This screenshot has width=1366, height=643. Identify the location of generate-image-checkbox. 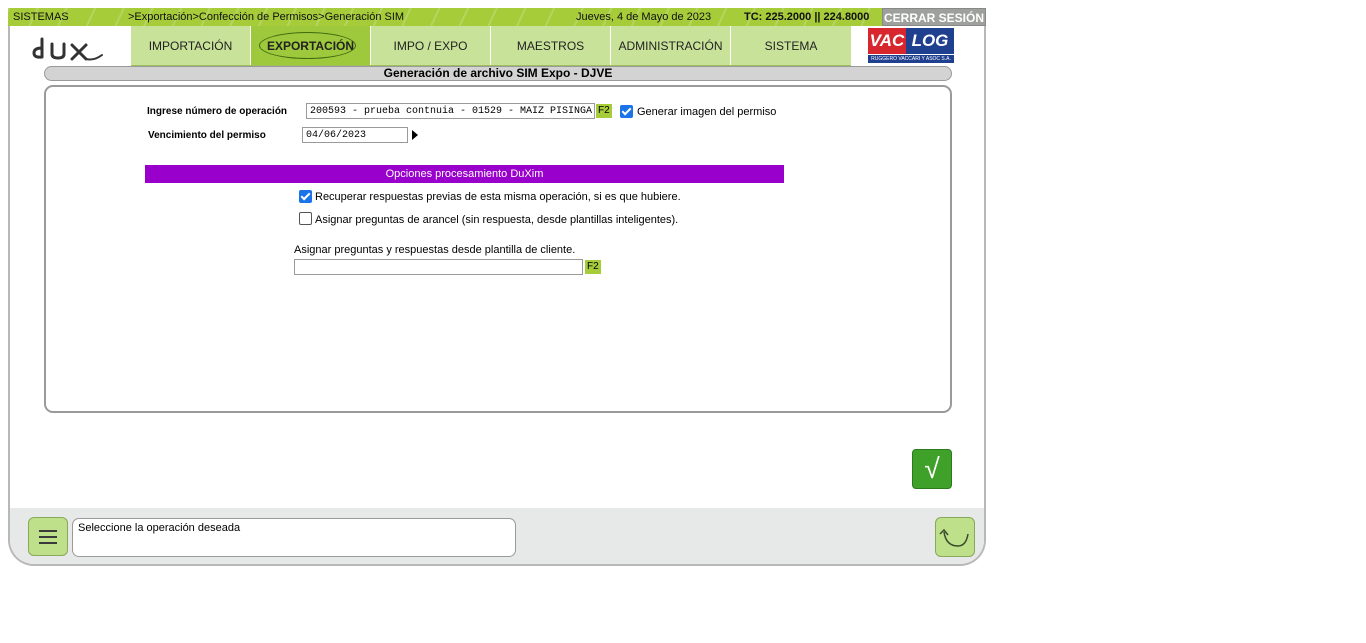
(626, 111).